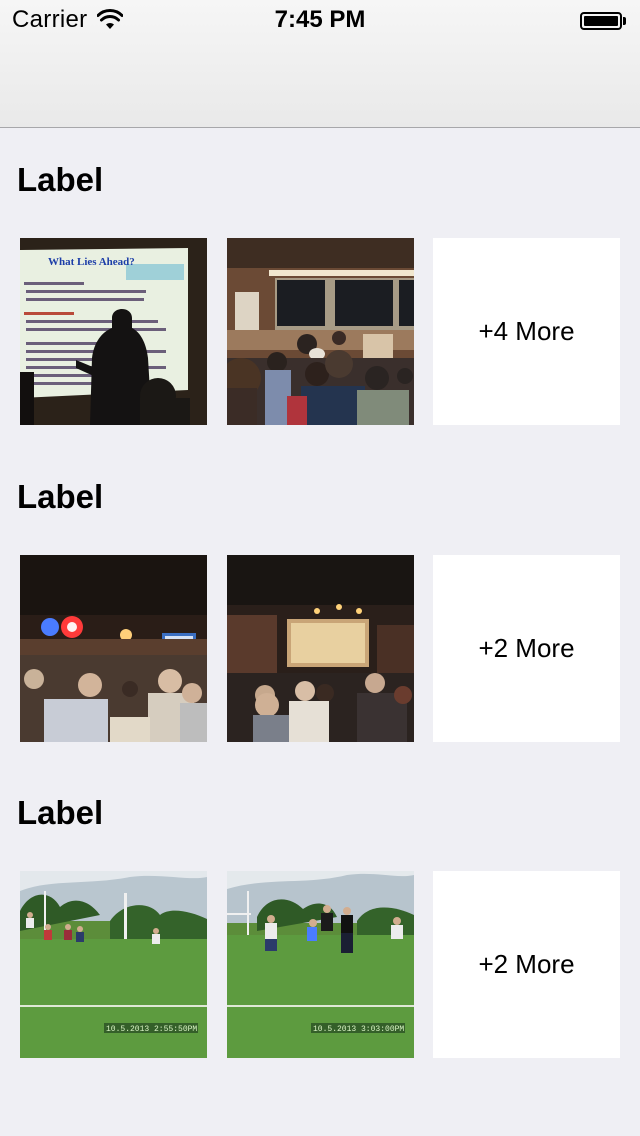  Describe the element at coordinates (113, 648) in the screenshot. I see `photo-thumbnail-bar-crowd` at that location.